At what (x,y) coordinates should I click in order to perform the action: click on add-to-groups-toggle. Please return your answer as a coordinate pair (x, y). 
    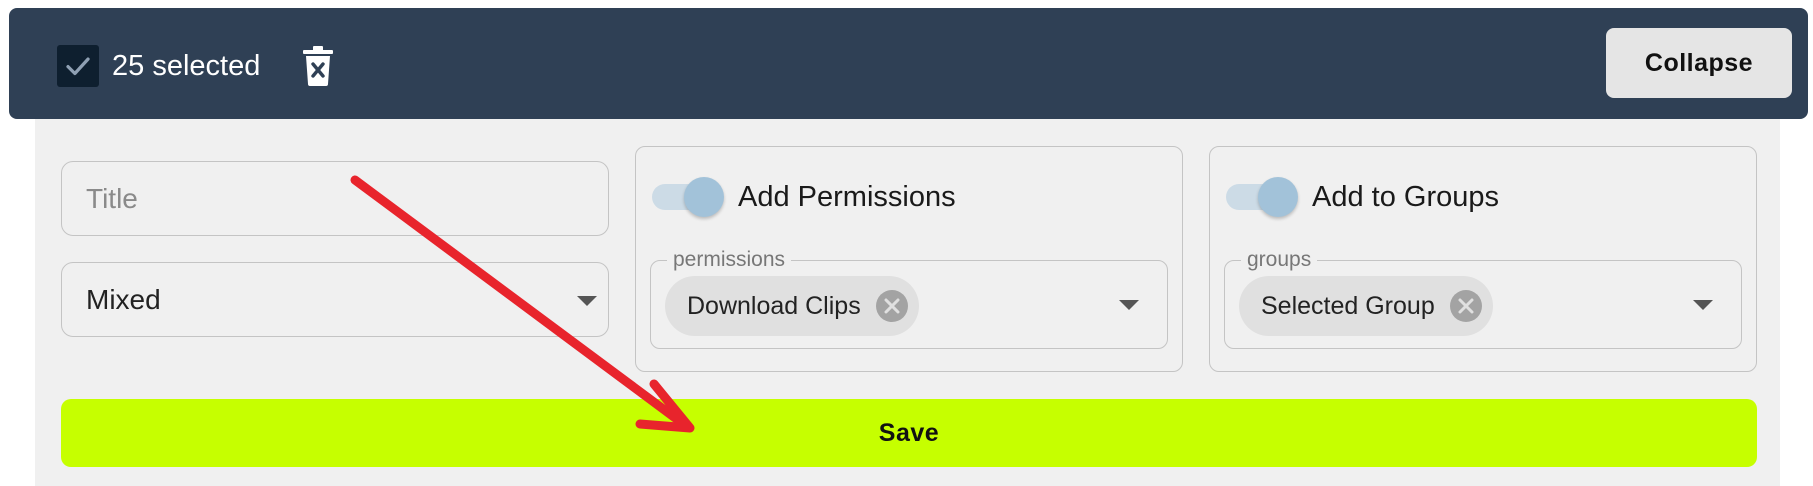
    Looking at the image, I should click on (1262, 197).